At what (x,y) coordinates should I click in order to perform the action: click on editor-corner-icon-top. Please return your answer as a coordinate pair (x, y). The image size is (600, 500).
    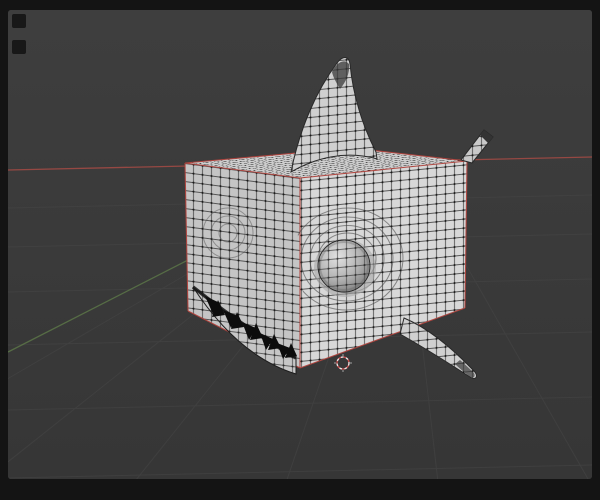
    Looking at the image, I should click on (19, 21).